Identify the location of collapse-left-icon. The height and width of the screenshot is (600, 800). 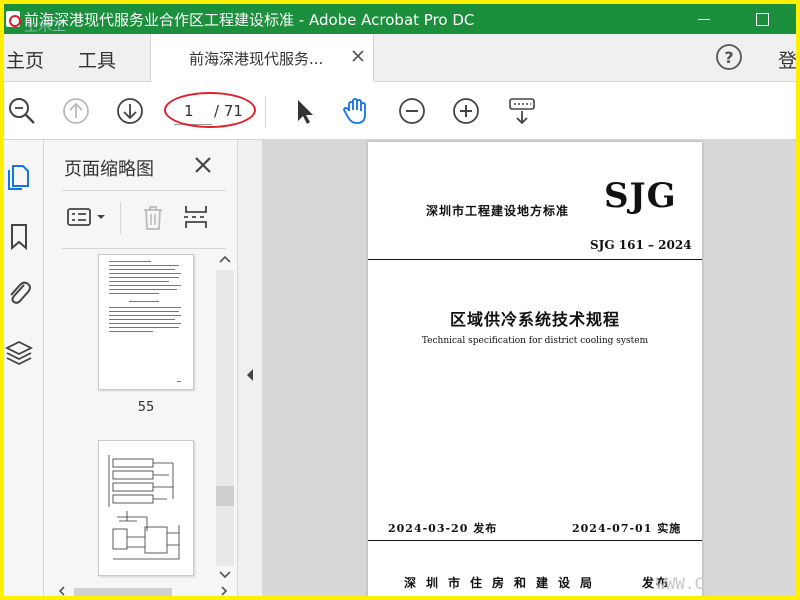
(250, 375).